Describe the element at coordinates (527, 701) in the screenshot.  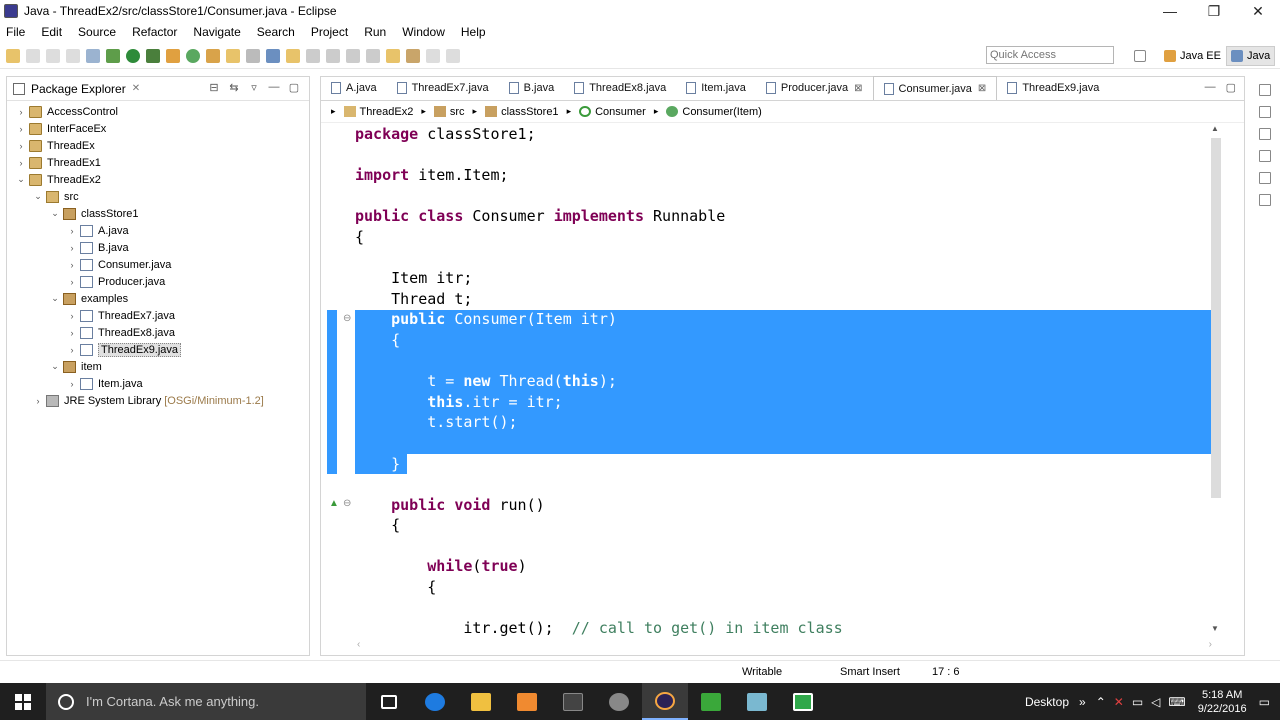
I see `taskbar-app-orange` at that location.